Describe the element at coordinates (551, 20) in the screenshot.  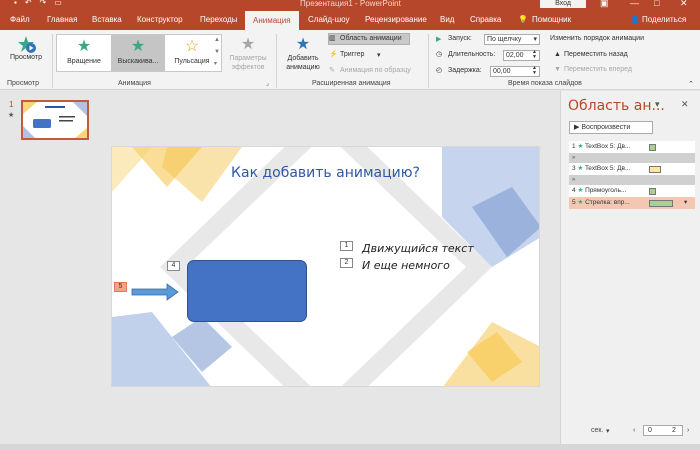
I see `help-search: Помощник` at that location.